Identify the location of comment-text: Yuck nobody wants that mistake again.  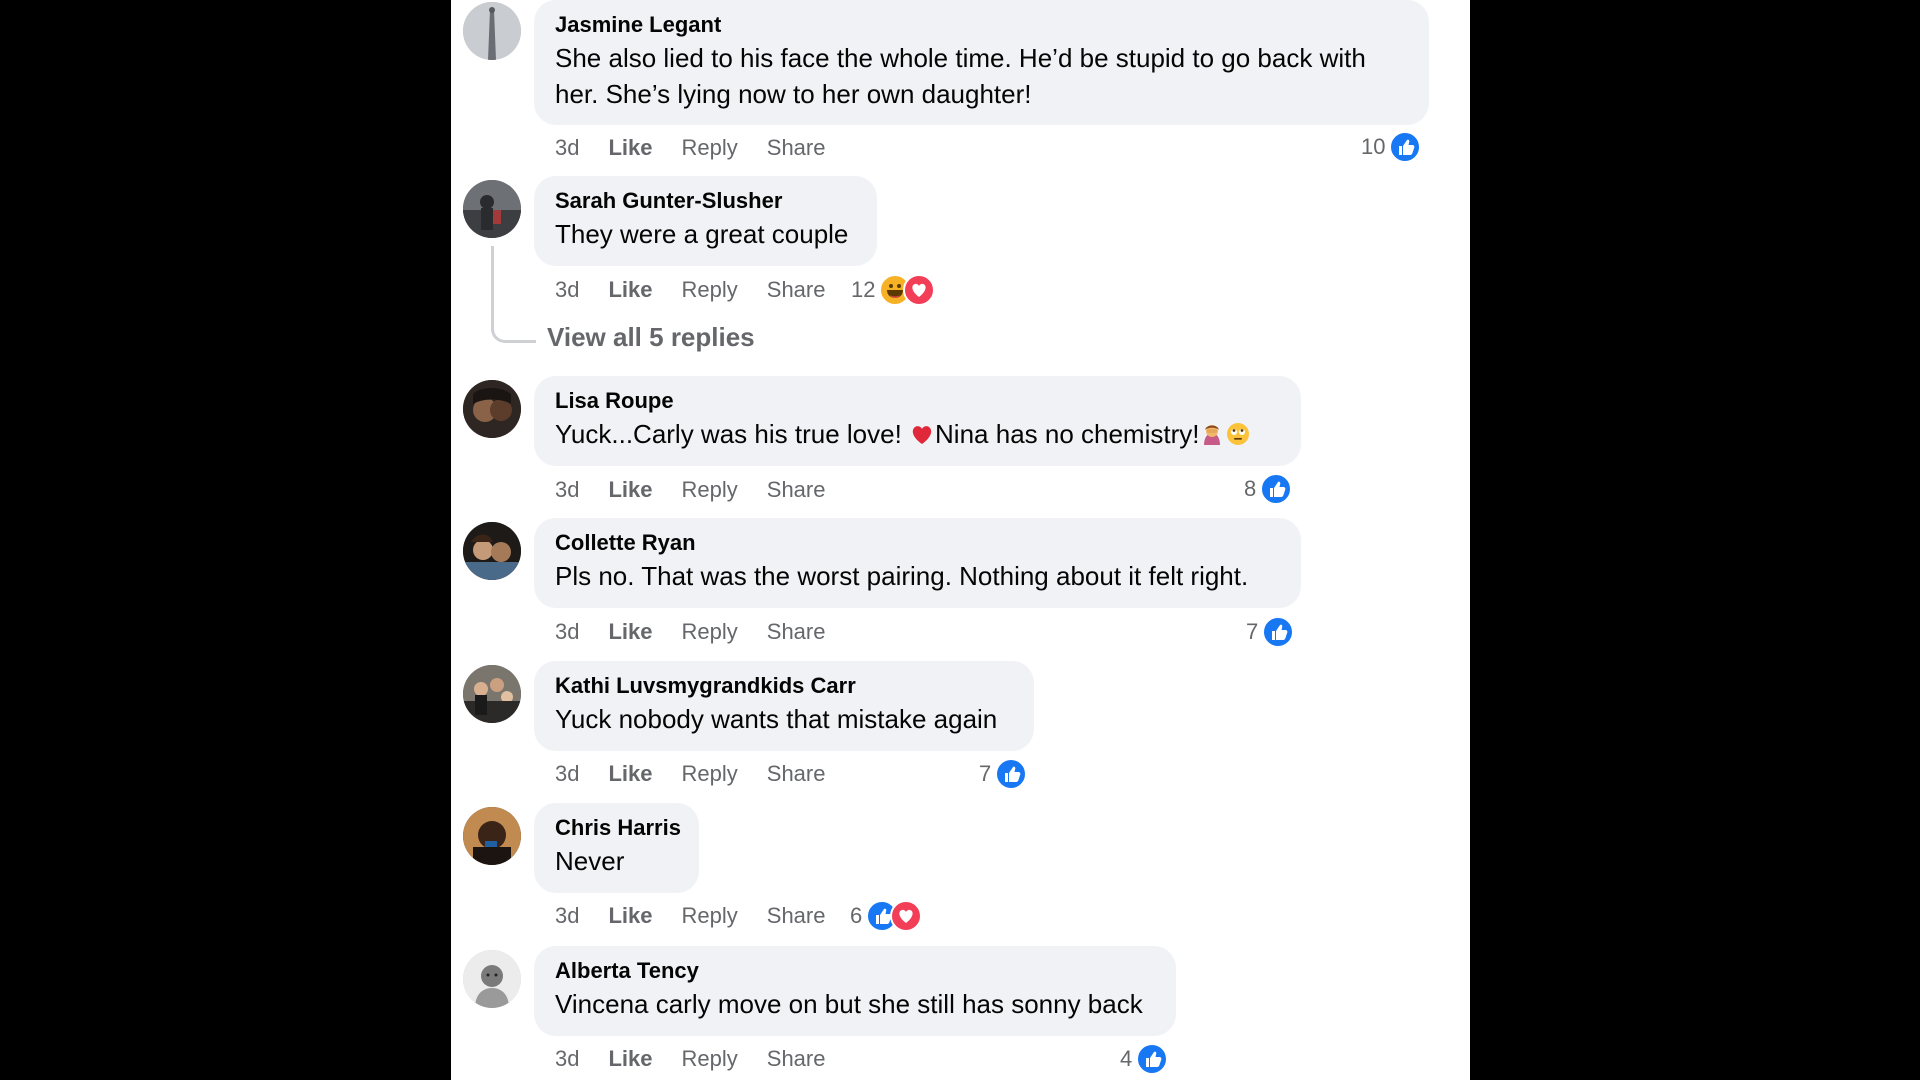
(776, 719).